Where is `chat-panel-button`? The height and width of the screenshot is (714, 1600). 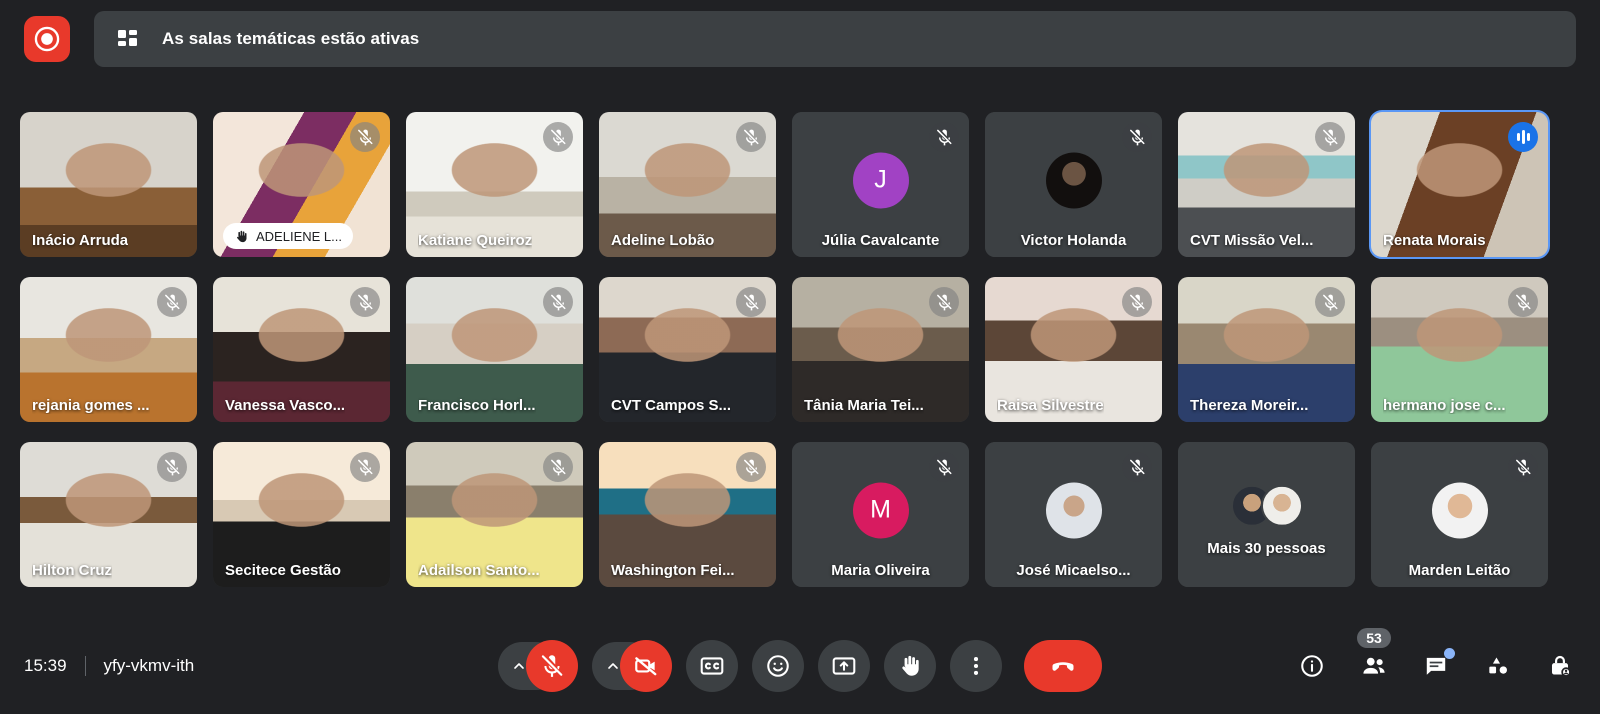 chat-panel-button is located at coordinates (1437, 665).